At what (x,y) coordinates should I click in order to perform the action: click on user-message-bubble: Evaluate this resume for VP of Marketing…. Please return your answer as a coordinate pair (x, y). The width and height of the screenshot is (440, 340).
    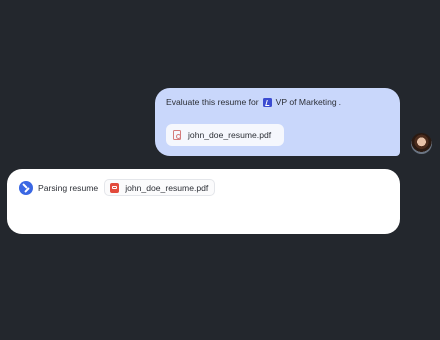
    Looking at the image, I should click on (277, 122).